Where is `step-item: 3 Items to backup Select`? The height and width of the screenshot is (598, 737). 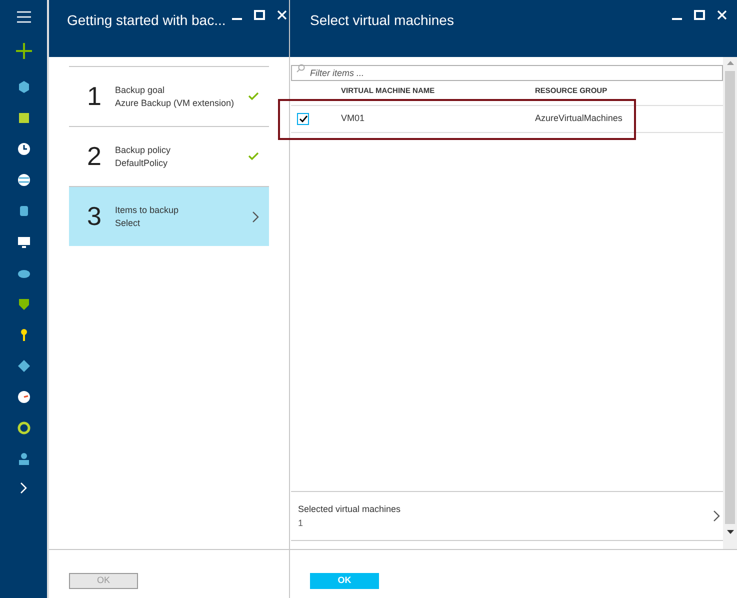 step-item: 3 Items to backup Select is located at coordinates (169, 216).